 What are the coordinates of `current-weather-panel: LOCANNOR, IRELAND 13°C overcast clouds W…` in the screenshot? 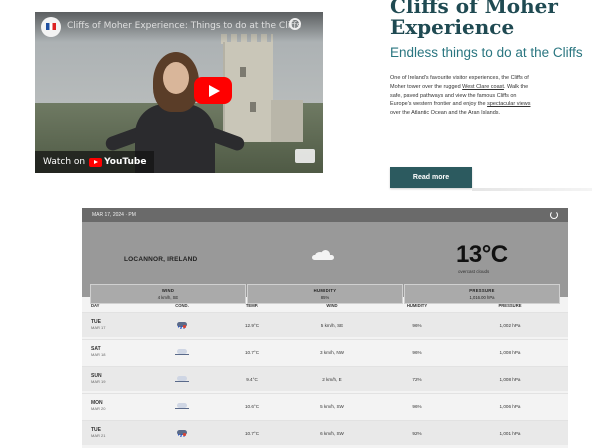 It's located at (325, 263).